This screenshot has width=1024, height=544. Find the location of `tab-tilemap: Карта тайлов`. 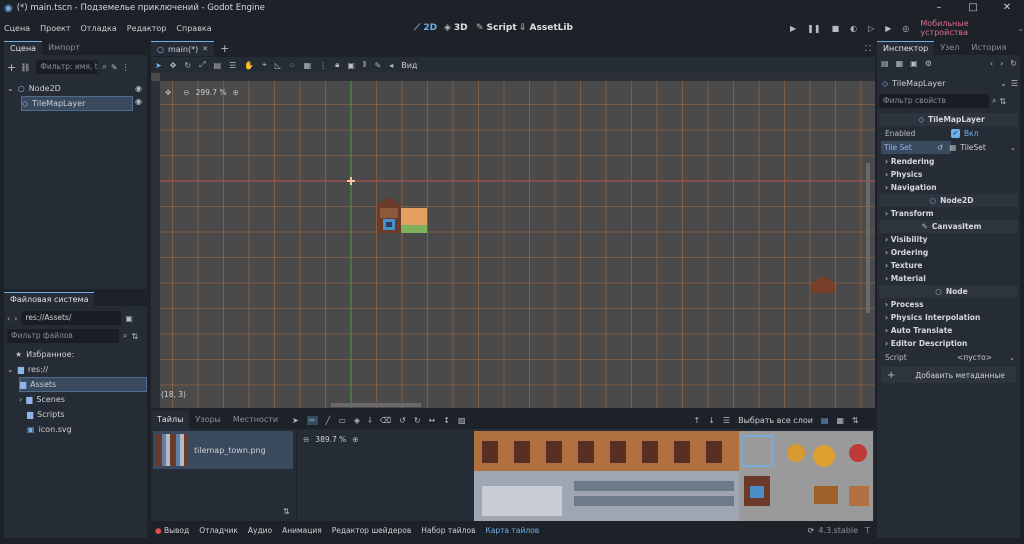

tab-tilemap: Карта тайлов is located at coordinates (513, 530).